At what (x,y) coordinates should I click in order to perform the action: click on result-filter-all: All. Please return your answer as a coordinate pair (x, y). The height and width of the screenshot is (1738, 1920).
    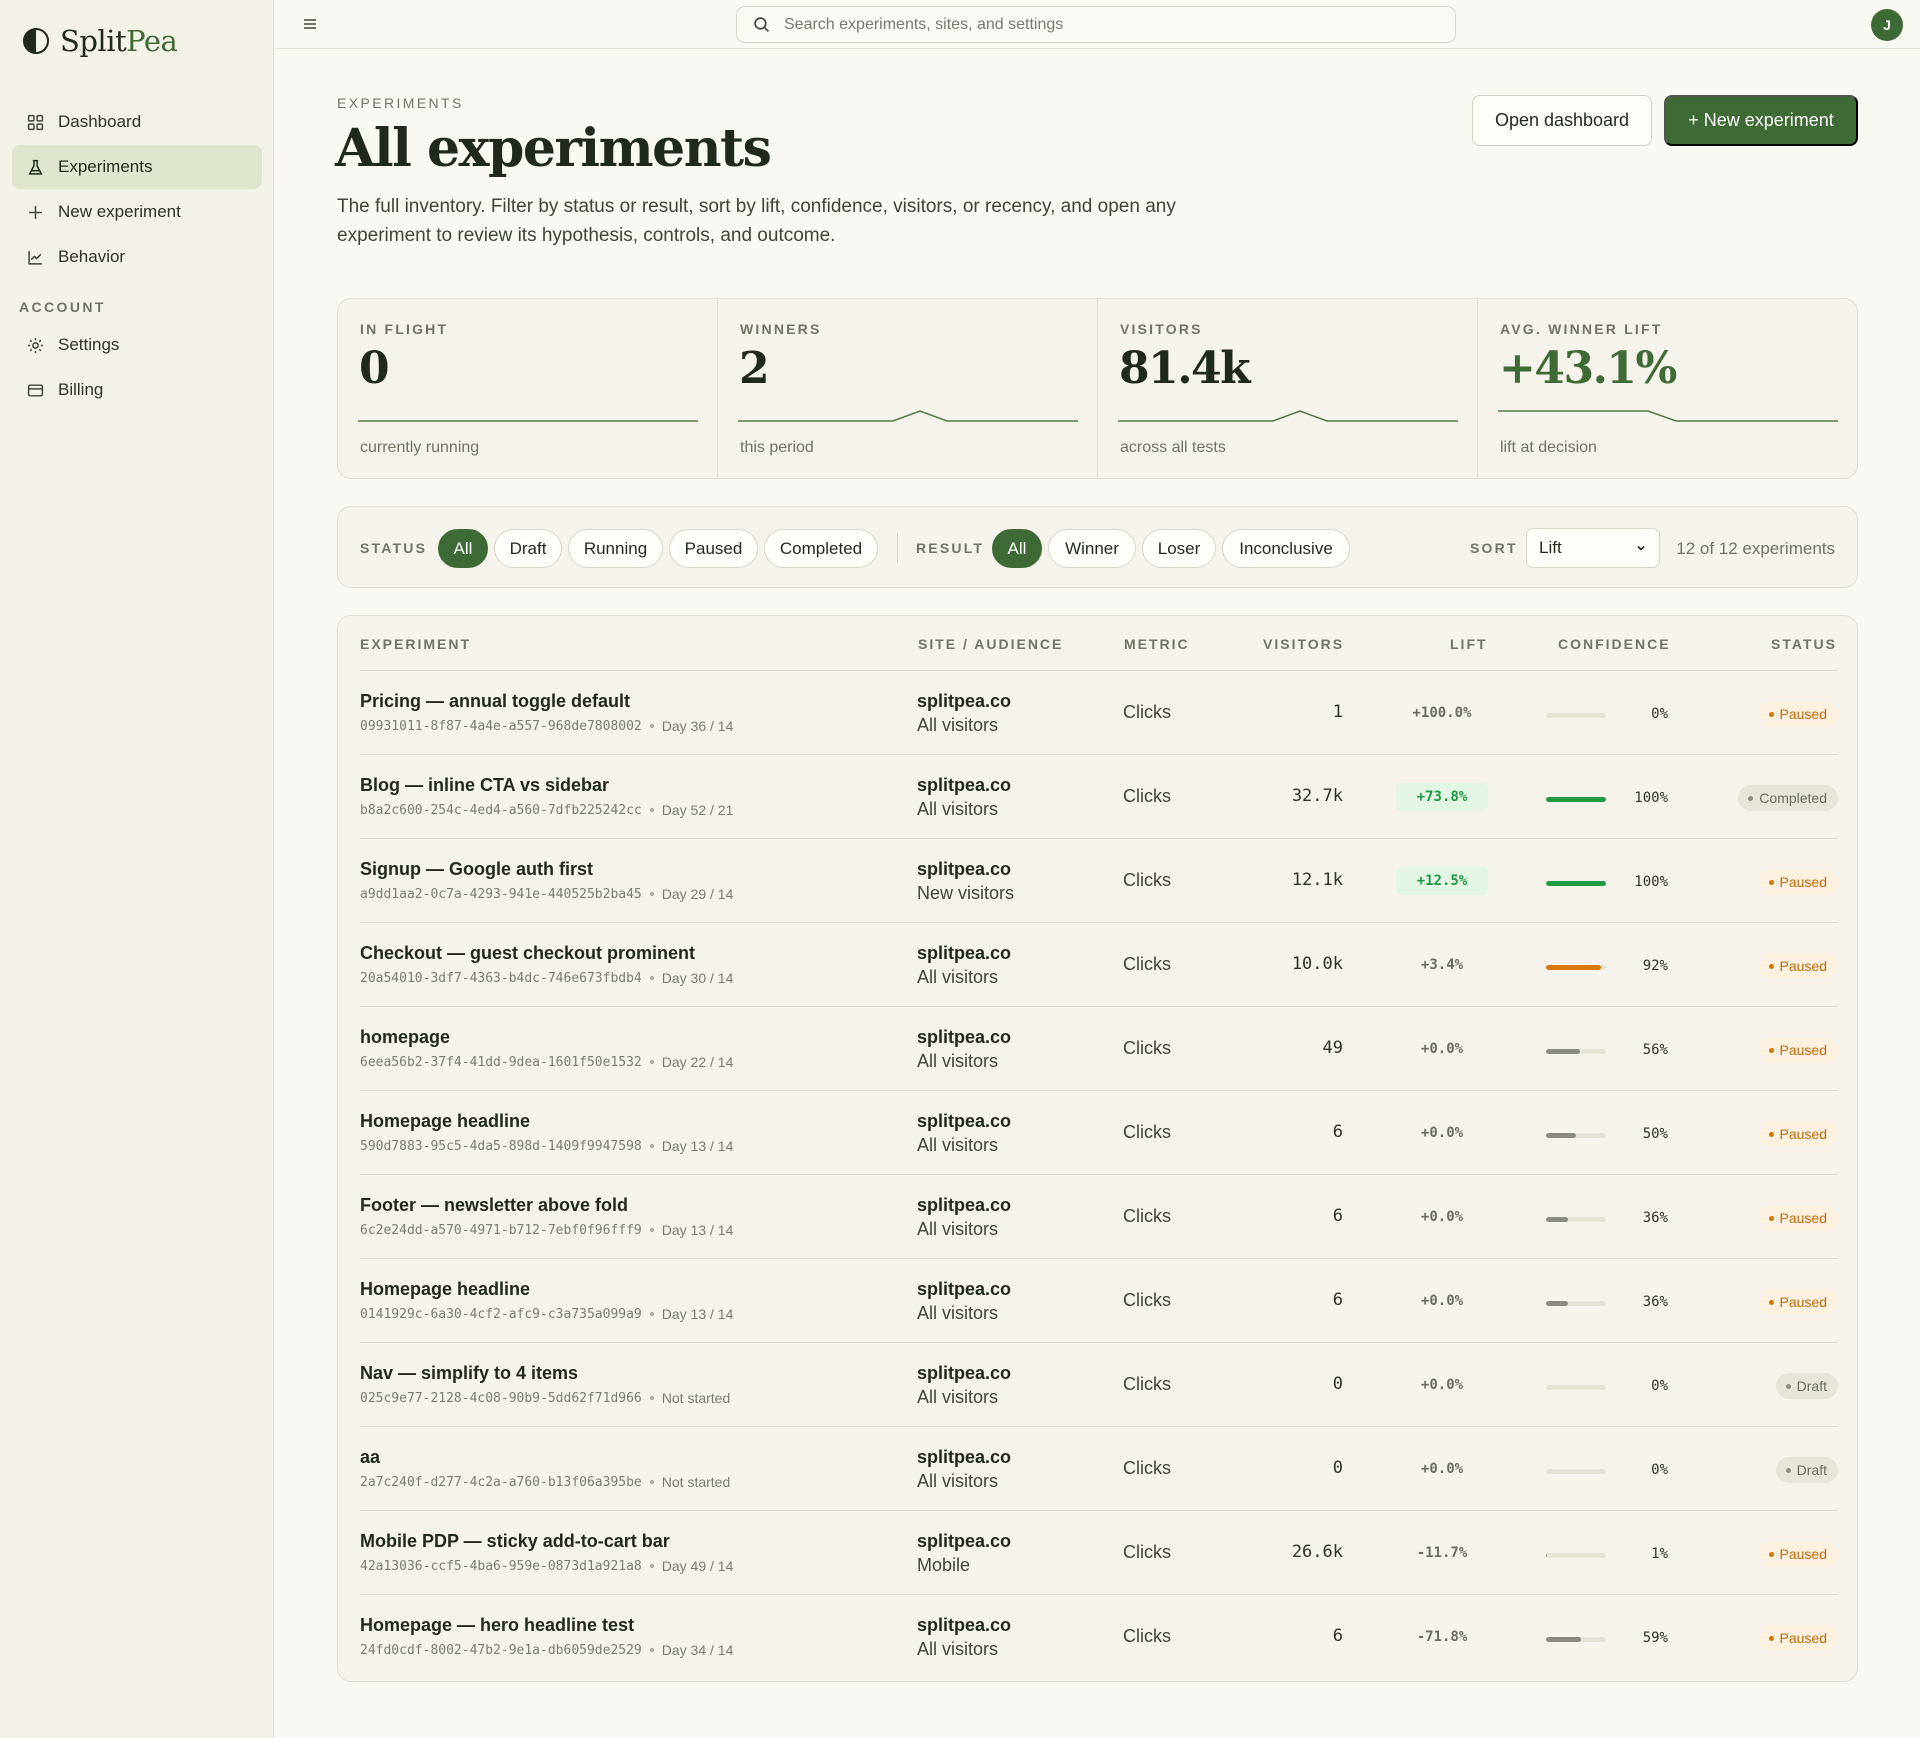
    Looking at the image, I should click on (1017, 548).